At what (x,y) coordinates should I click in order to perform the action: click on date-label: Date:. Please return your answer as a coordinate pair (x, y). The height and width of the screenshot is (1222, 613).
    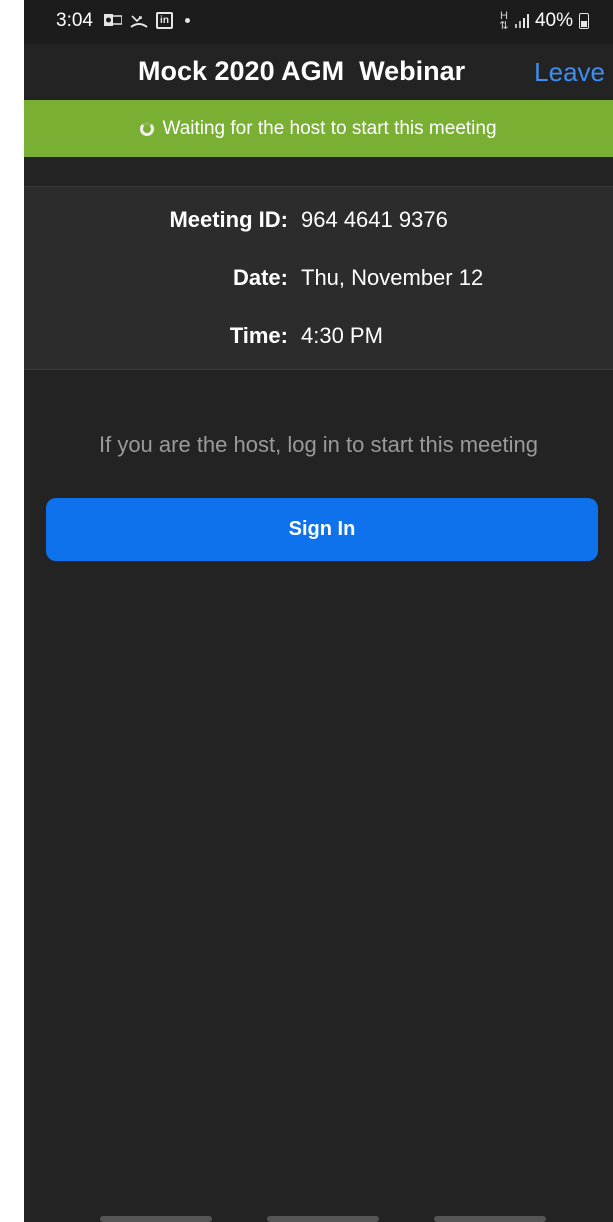
    Looking at the image, I should click on (260, 277).